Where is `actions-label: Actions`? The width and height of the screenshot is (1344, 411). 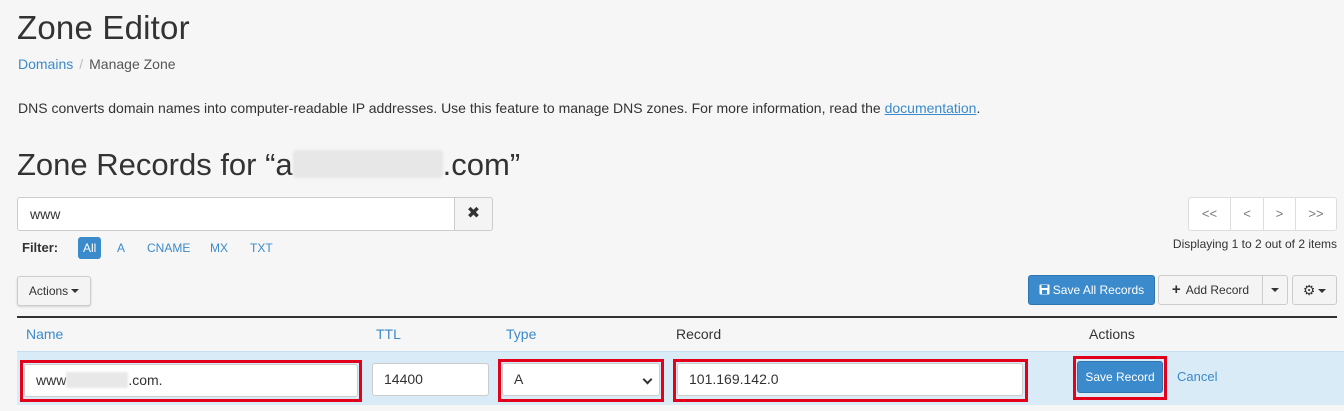 actions-label: Actions is located at coordinates (48, 291).